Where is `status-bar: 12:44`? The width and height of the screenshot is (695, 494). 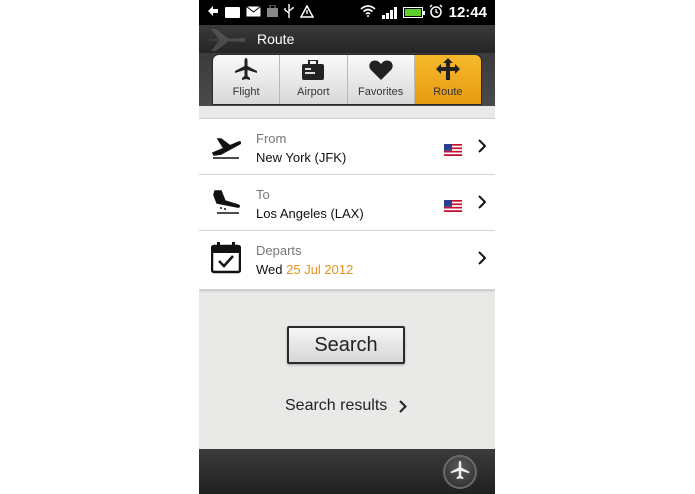
status-bar: 12:44 is located at coordinates (347, 12).